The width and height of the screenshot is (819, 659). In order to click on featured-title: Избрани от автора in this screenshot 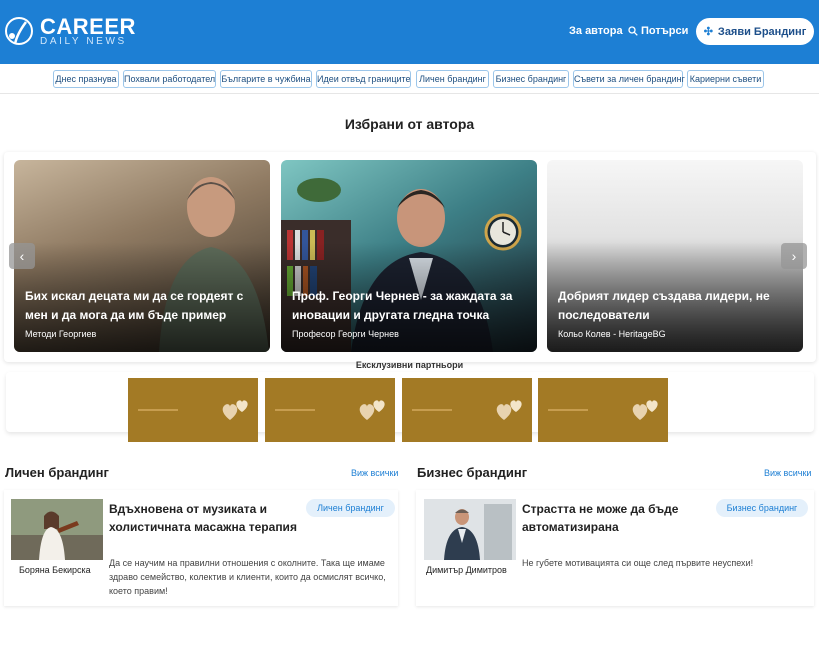, I will do `click(409, 124)`.